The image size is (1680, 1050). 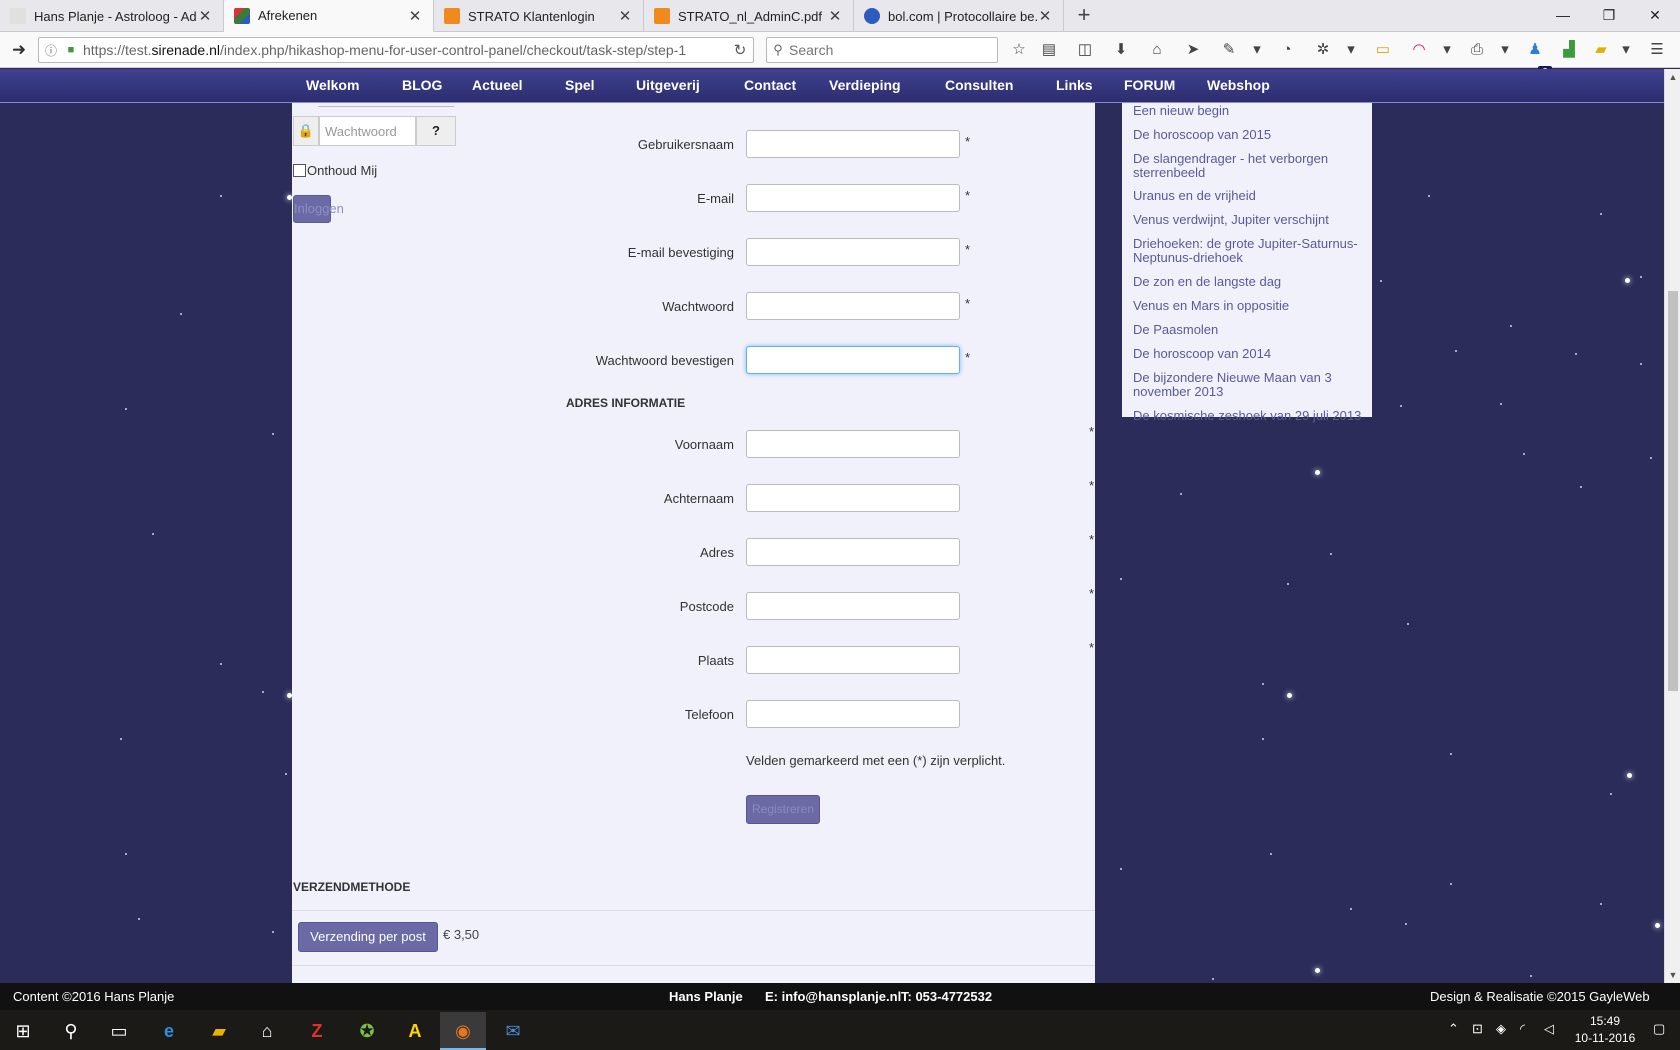 What do you see at coordinates (1085, 50) in the screenshot?
I see `pocket-icon: ◫` at bounding box center [1085, 50].